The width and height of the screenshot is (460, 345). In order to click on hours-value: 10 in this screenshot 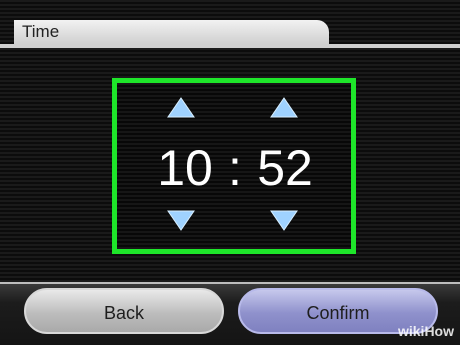, I will do `click(185, 168)`.